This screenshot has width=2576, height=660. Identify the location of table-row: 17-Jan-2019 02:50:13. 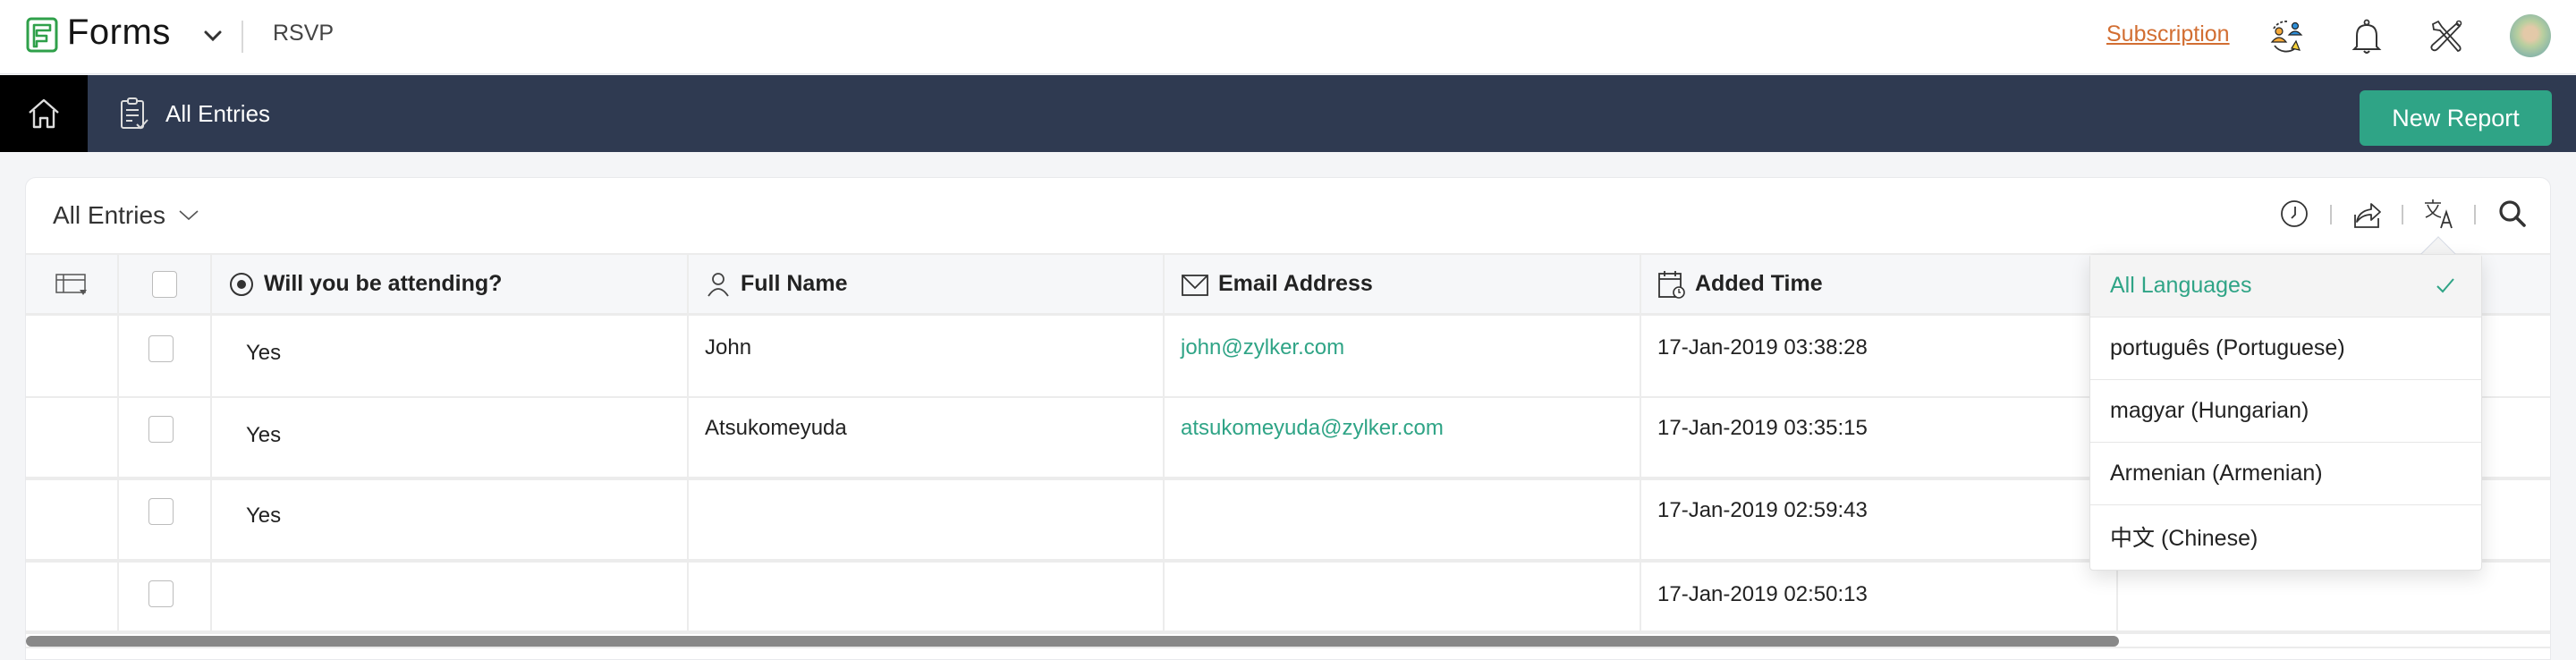
(1288, 598).